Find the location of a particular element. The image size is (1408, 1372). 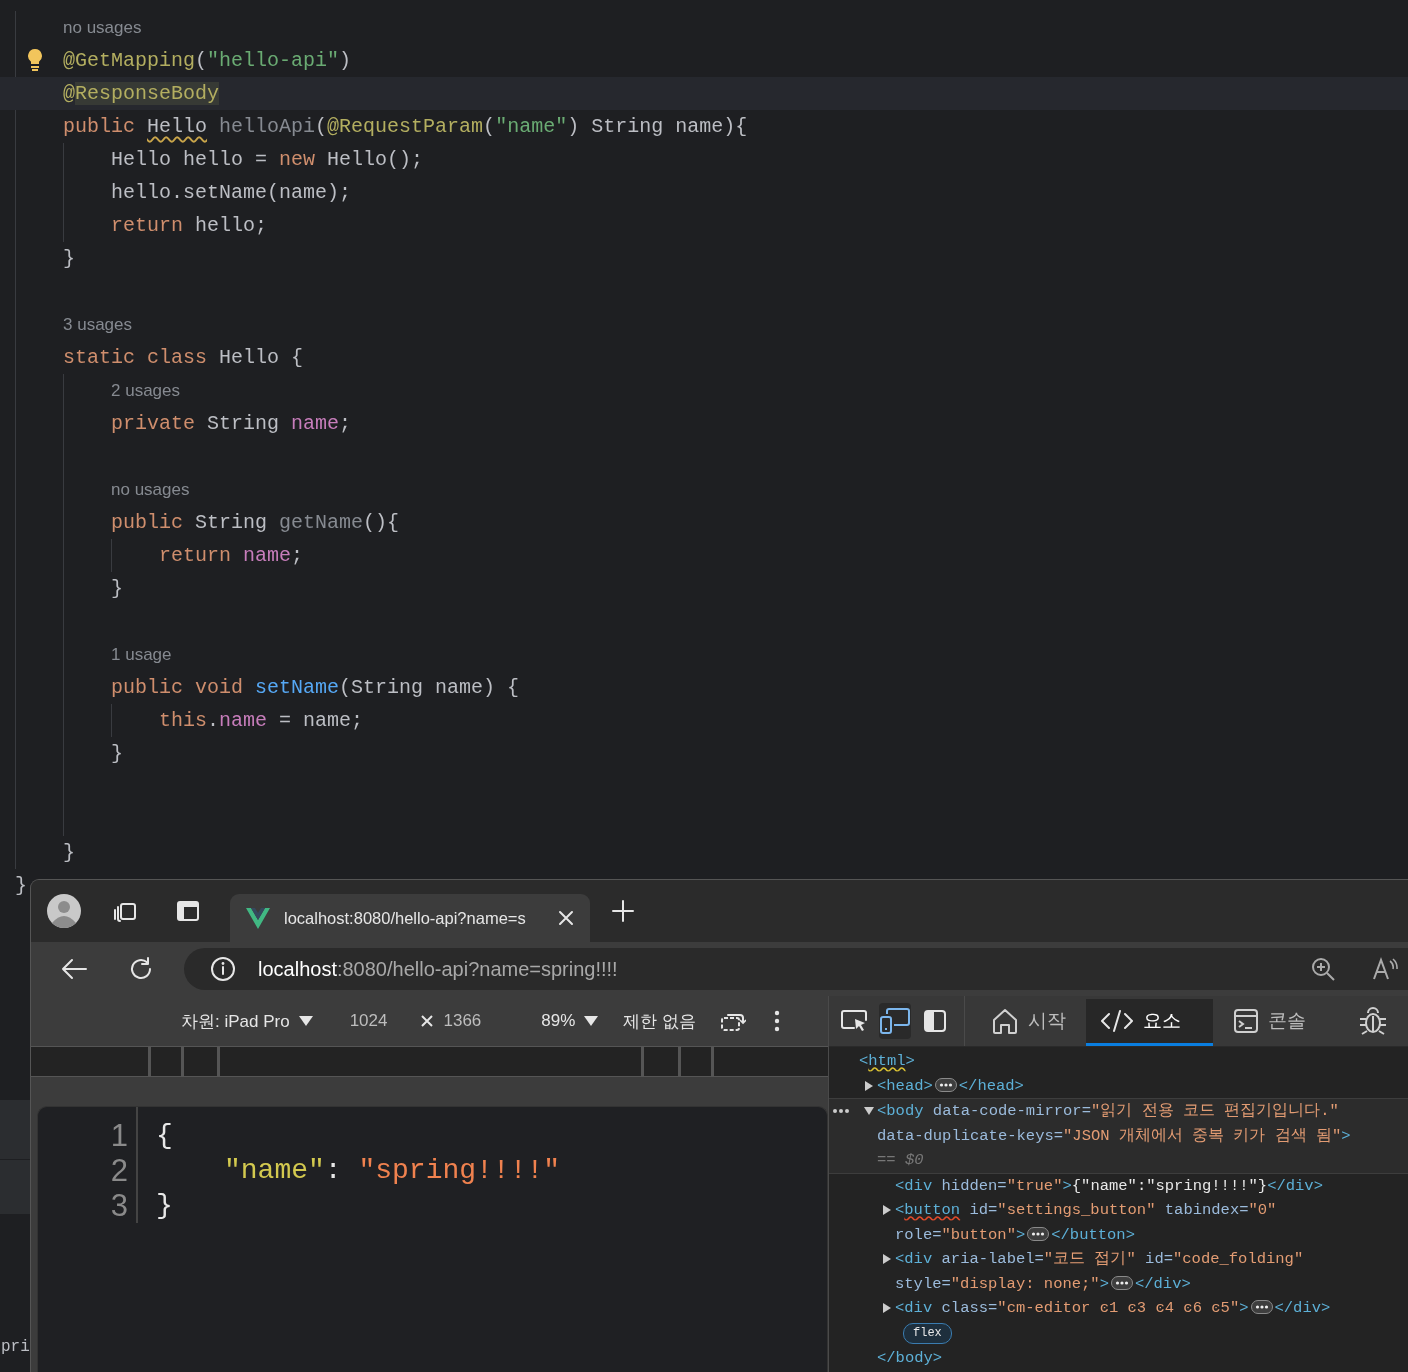

zoom-dropdown: 89% is located at coordinates (558, 1021).